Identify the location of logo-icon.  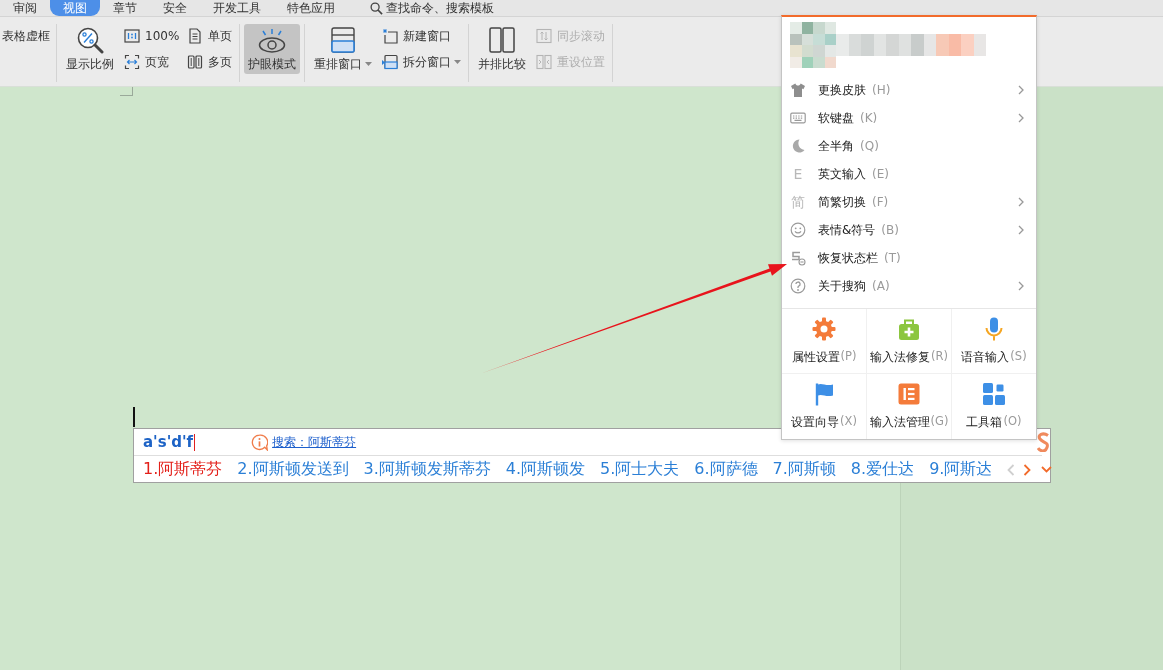
(1043, 442).